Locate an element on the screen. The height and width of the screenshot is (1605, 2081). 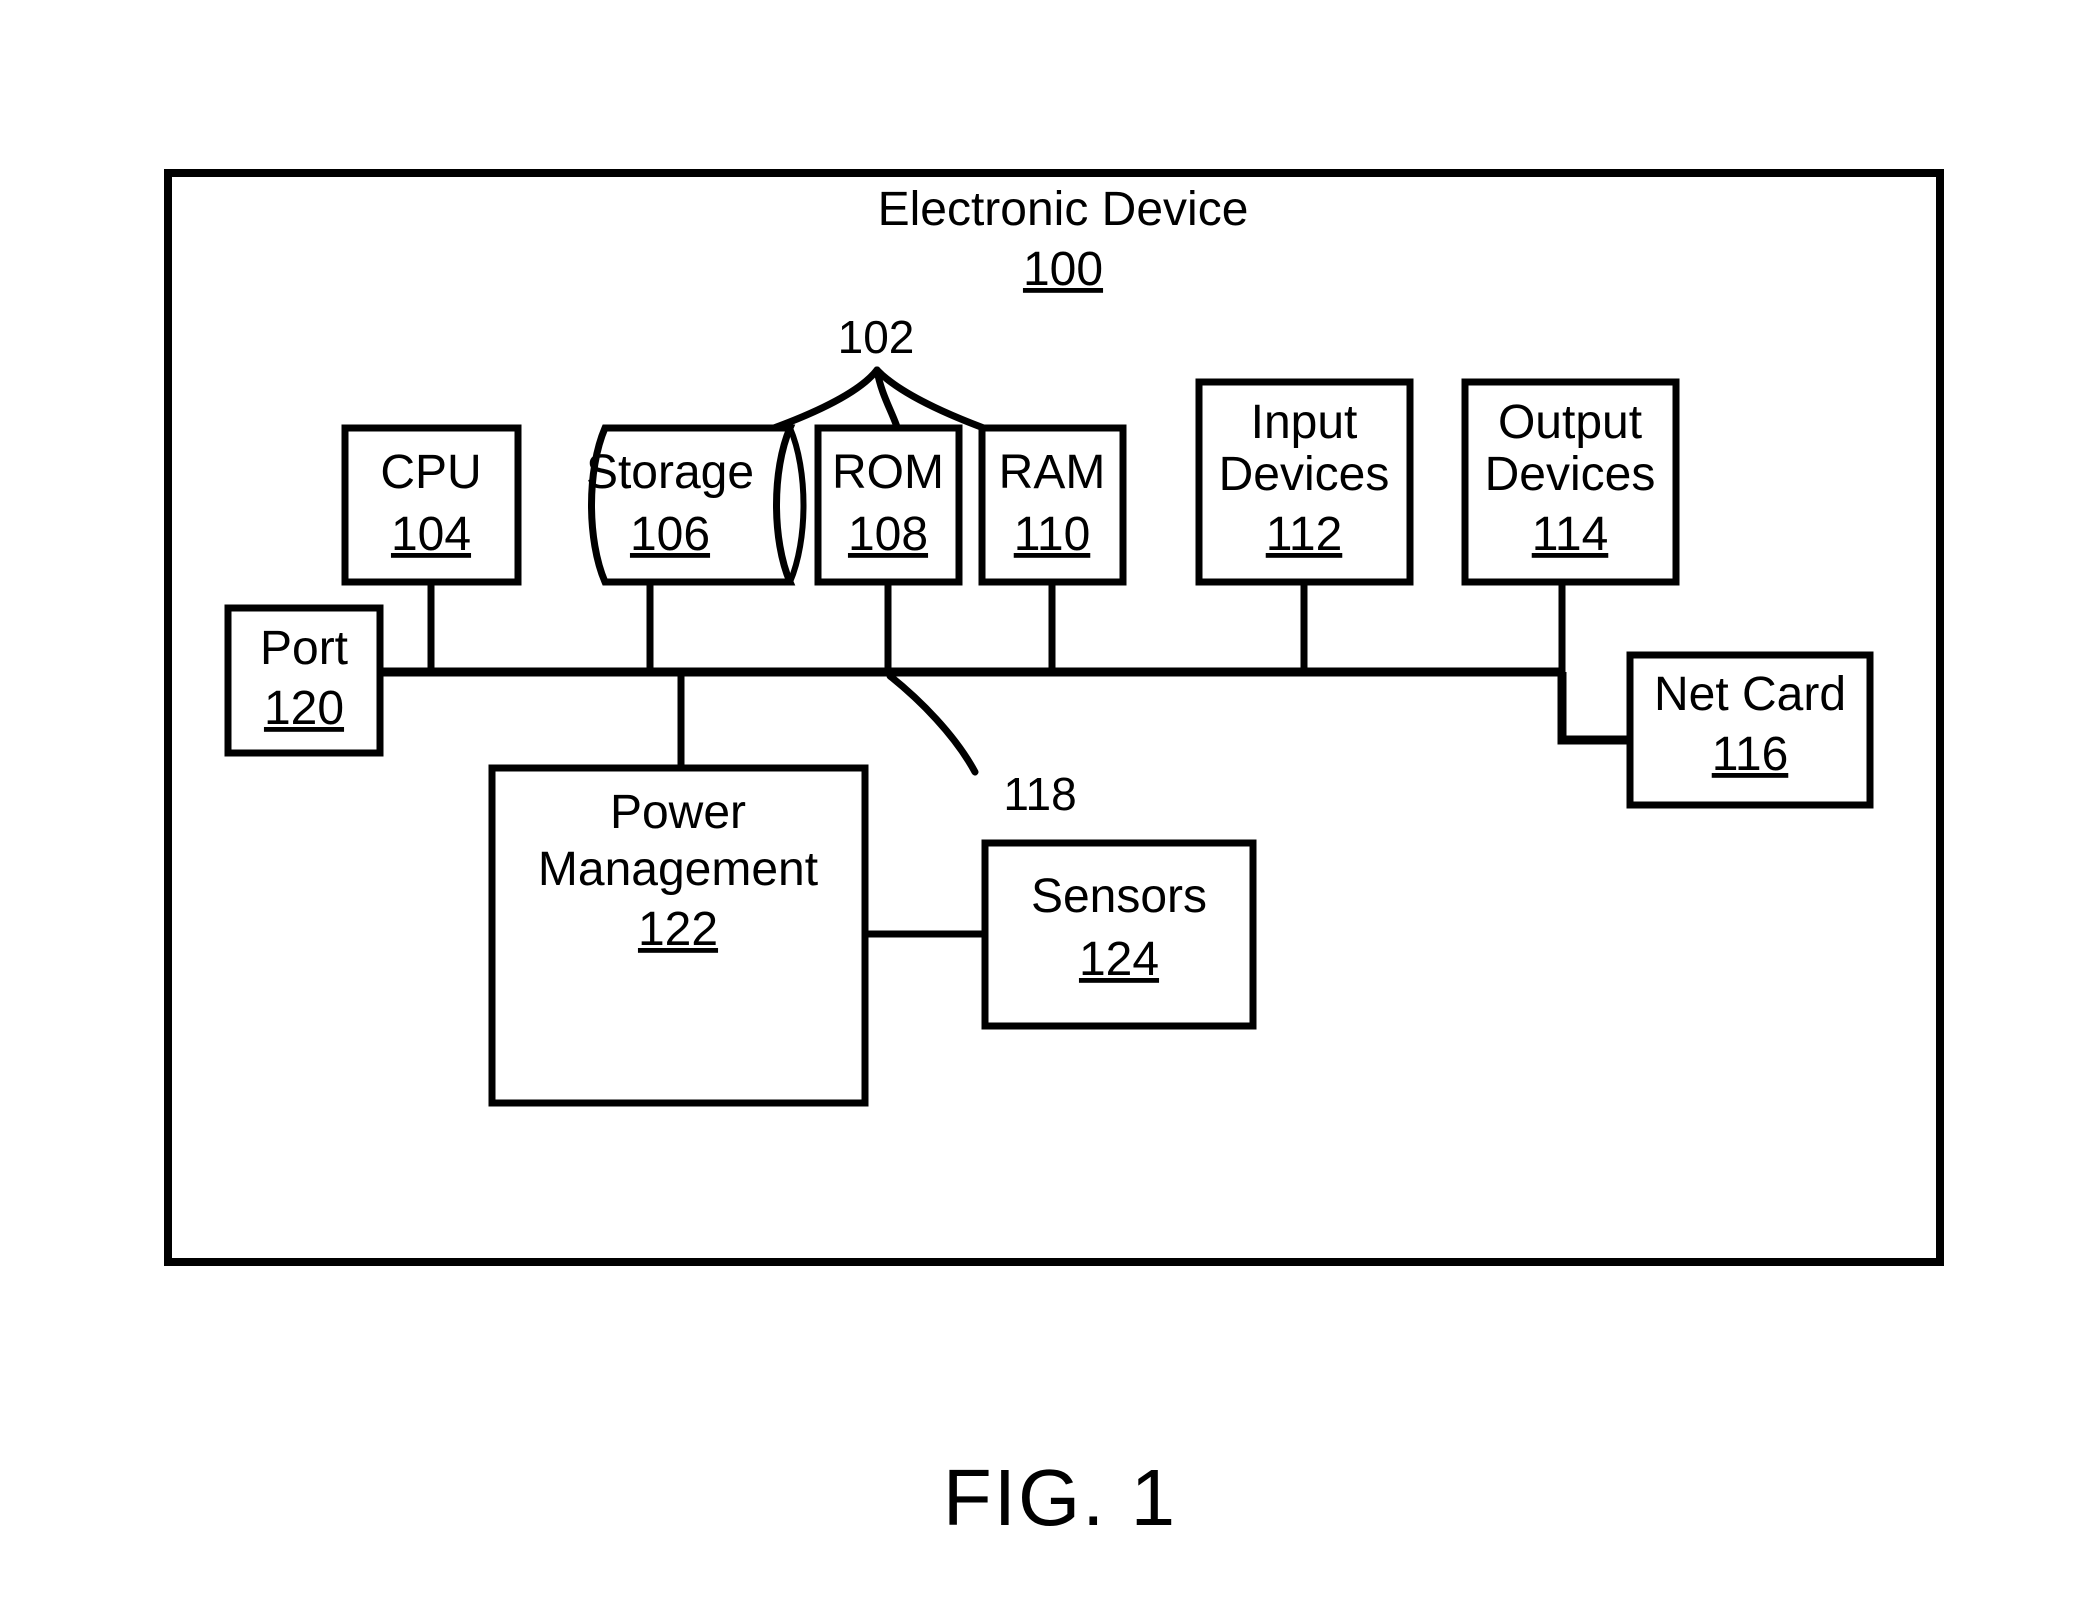
block-output-devices-label-line1: Output is located at coordinates (1570, 422).